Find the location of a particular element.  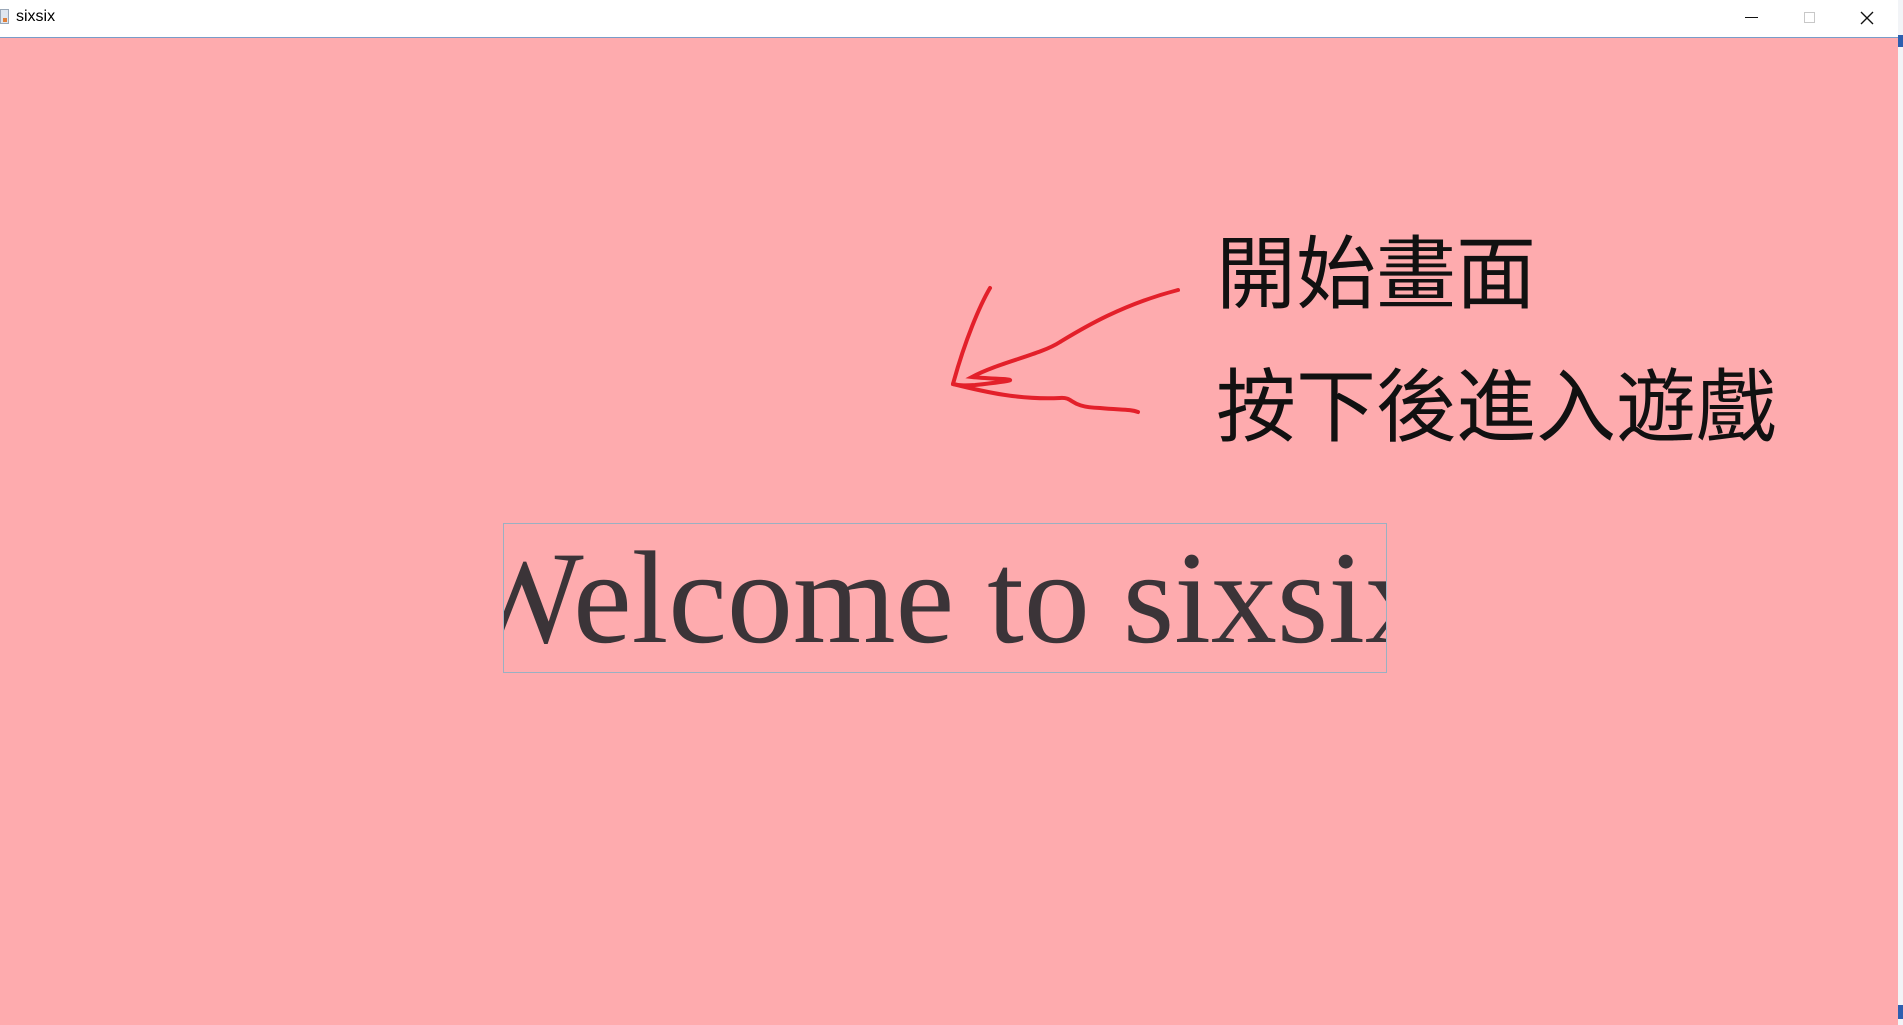

annotation-press-to-enter-game: 按下後進入遊戲 is located at coordinates (1496, 407).